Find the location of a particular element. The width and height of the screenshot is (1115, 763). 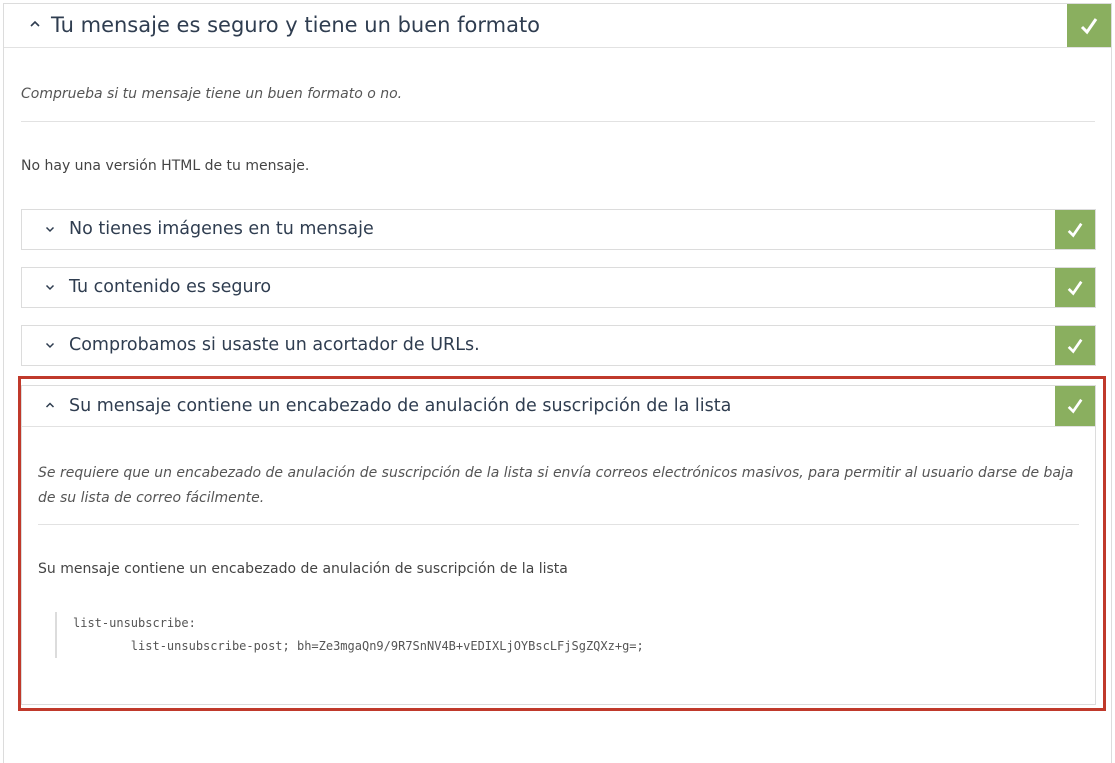

check-title: No tienes imágenes en tu mensaje is located at coordinates (221, 229).